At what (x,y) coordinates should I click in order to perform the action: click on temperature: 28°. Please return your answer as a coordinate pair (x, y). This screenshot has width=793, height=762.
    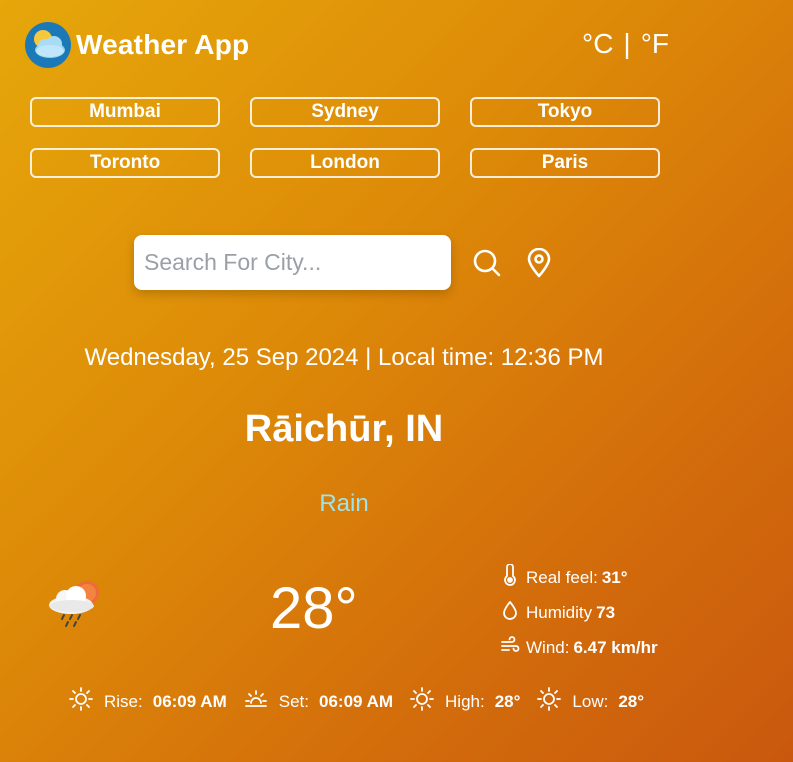
    Looking at the image, I should click on (314, 608).